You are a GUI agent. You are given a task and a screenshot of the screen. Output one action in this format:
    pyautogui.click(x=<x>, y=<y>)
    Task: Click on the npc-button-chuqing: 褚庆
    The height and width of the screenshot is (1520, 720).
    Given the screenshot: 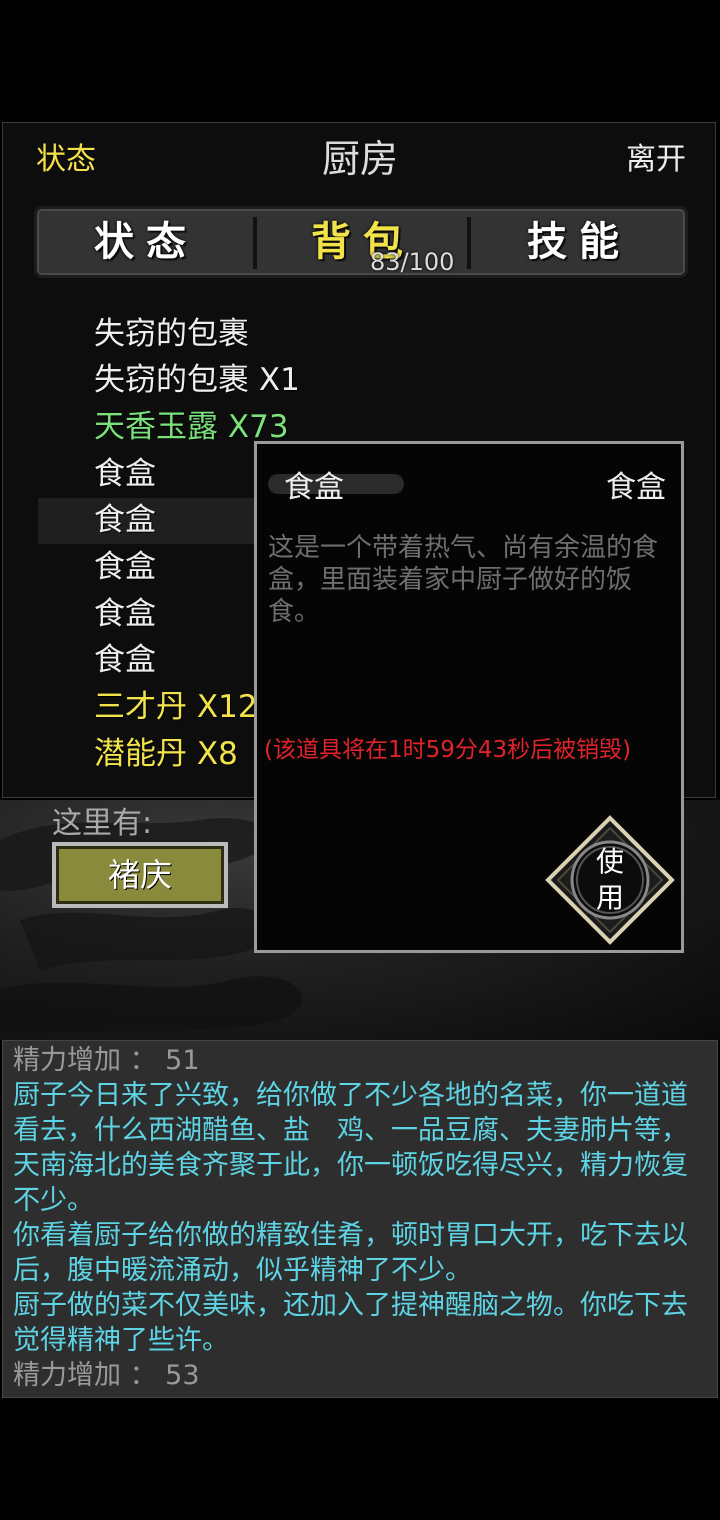 What is the action you would take?
    pyautogui.click(x=140, y=875)
    